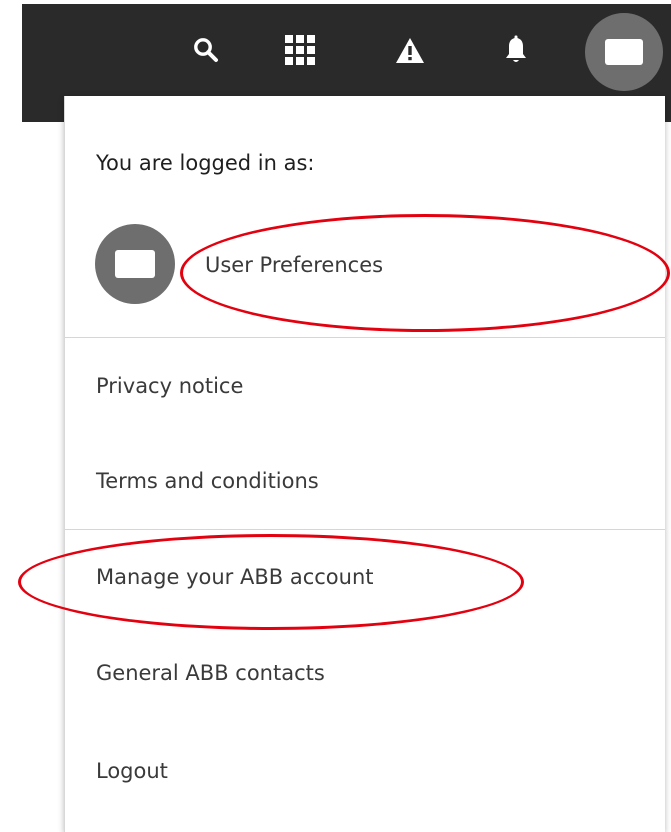 The height and width of the screenshot is (832, 671). Describe the element at coordinates (516, 50) in the screenshot. I see `bell-icon` at that location.